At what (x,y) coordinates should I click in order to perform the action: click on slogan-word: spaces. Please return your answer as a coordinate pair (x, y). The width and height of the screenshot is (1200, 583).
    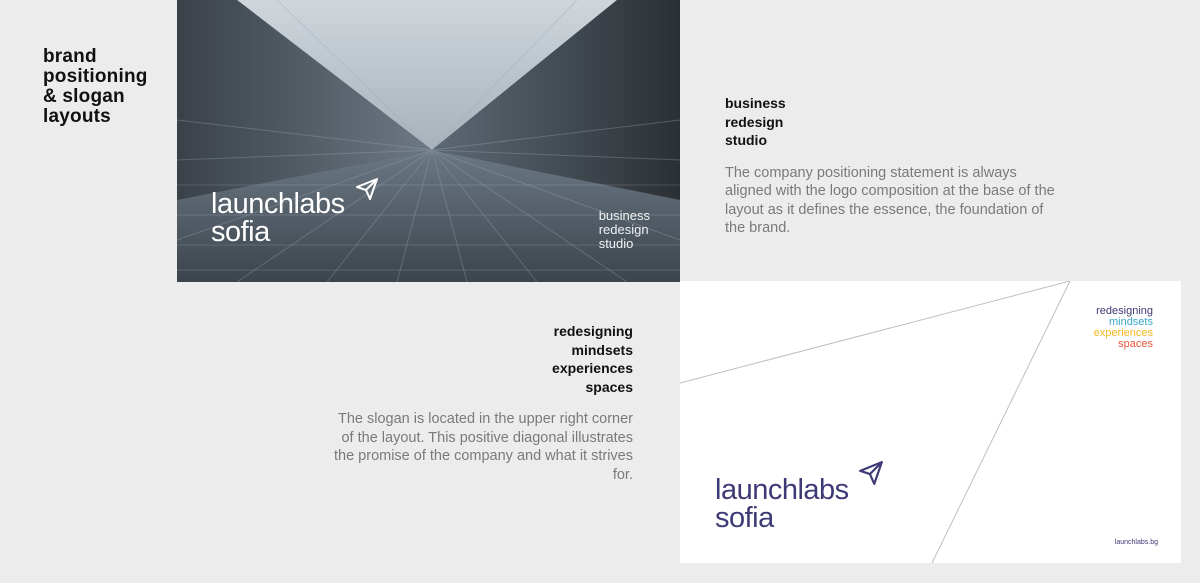
    Looking at the image, I should click on (1135, 344).